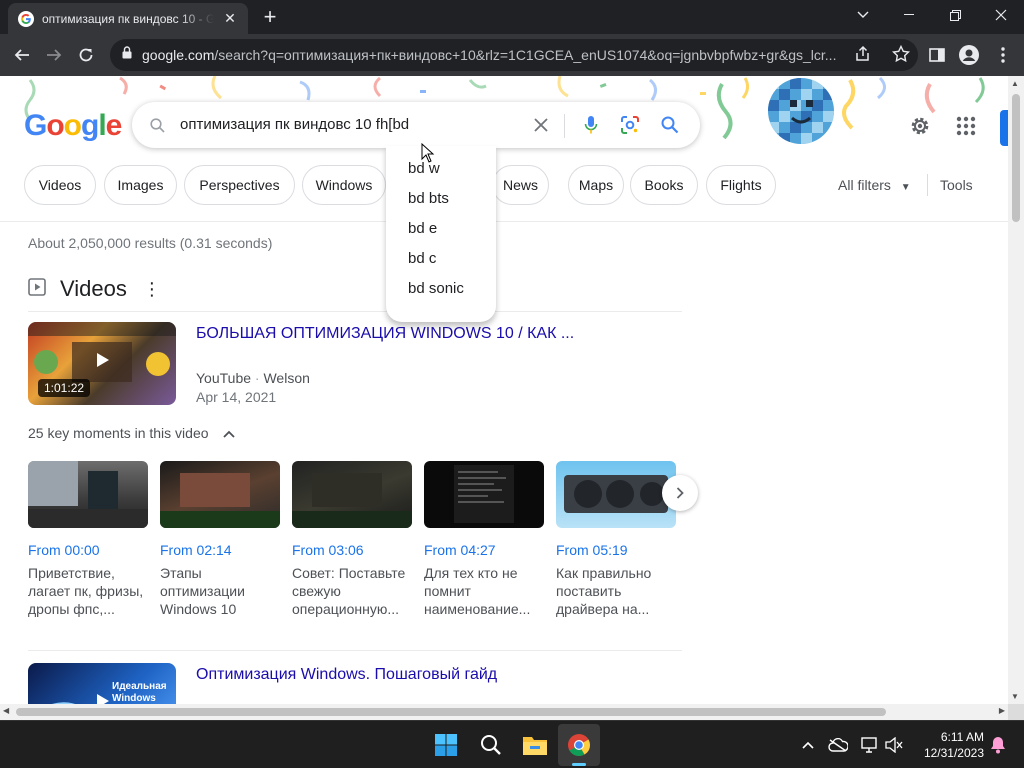  I want to click on doodle-disco-ball-icon, so click(801, 111).